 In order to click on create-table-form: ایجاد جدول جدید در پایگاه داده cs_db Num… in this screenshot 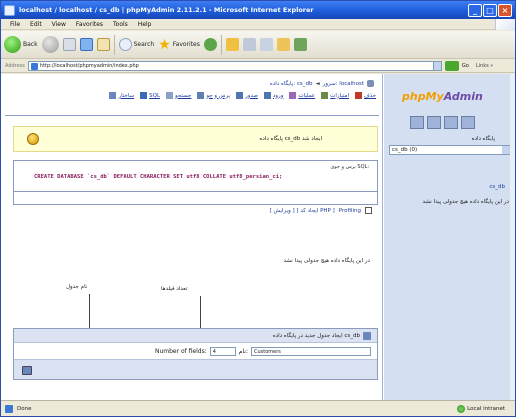, I will do `click(195, 354)`.